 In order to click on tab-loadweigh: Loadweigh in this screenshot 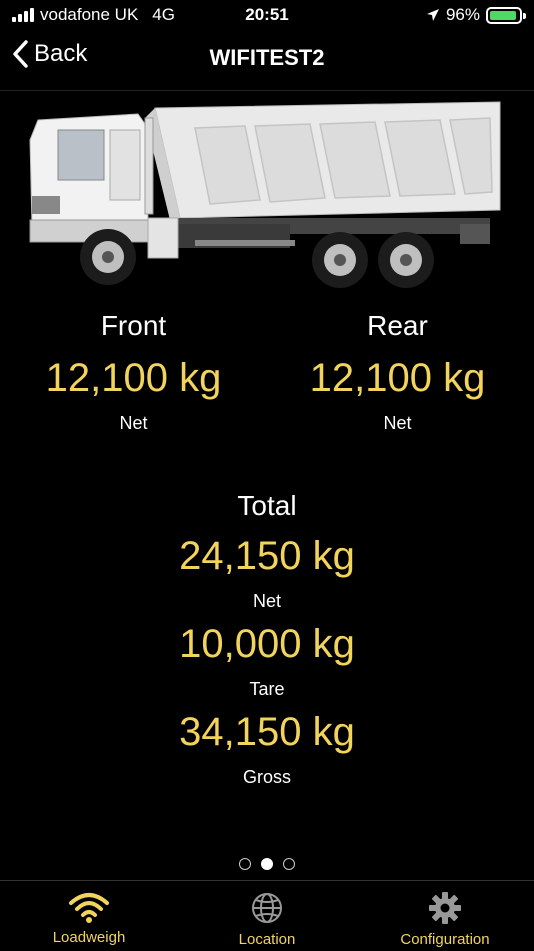, I will do `click(89, 916)`.